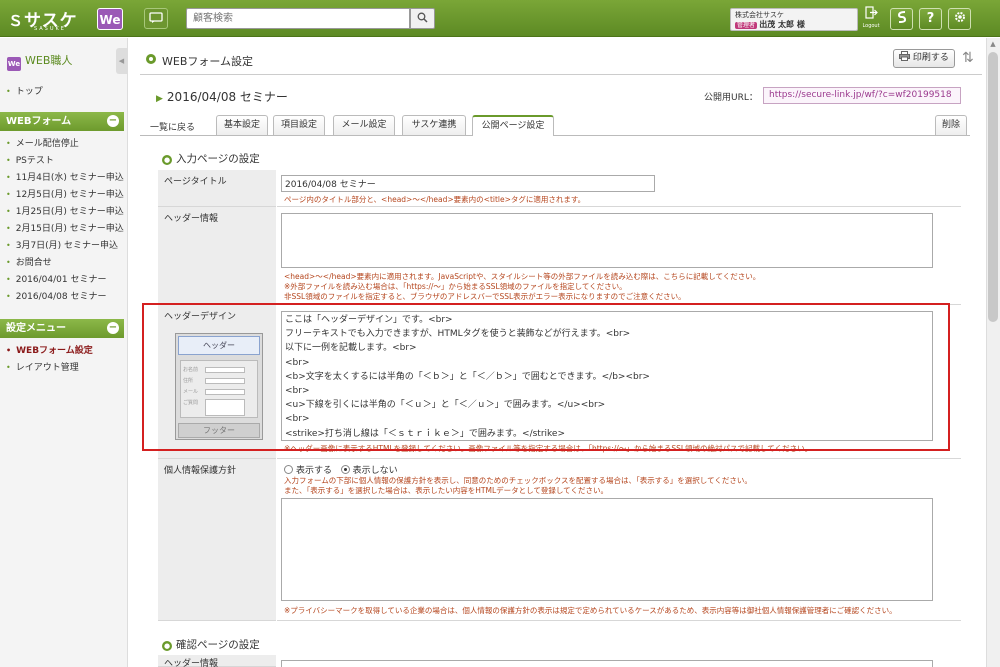 Image resolution: width=1000 pixels, height=667 pixels. Describe the element at coordinates (156, 18) in the screenshot. I see `chat-icon` at that location.